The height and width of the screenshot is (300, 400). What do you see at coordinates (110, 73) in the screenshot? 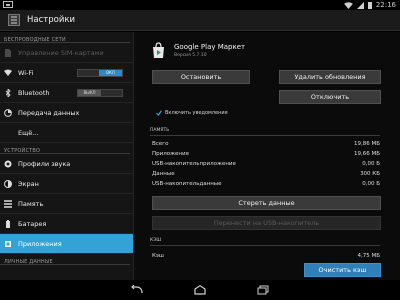
I see `toggle-label: ВКЛ` at bounding box center [110, 73].